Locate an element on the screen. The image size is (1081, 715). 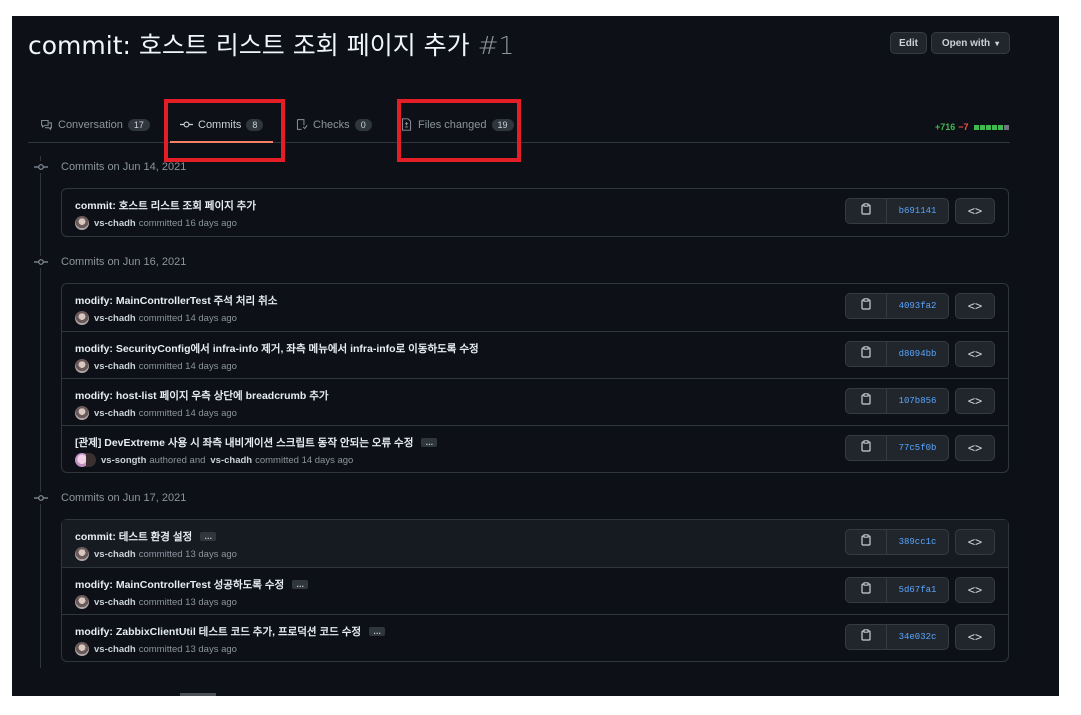
tab-checks-label: Checks is located at coordinates (331, 124).